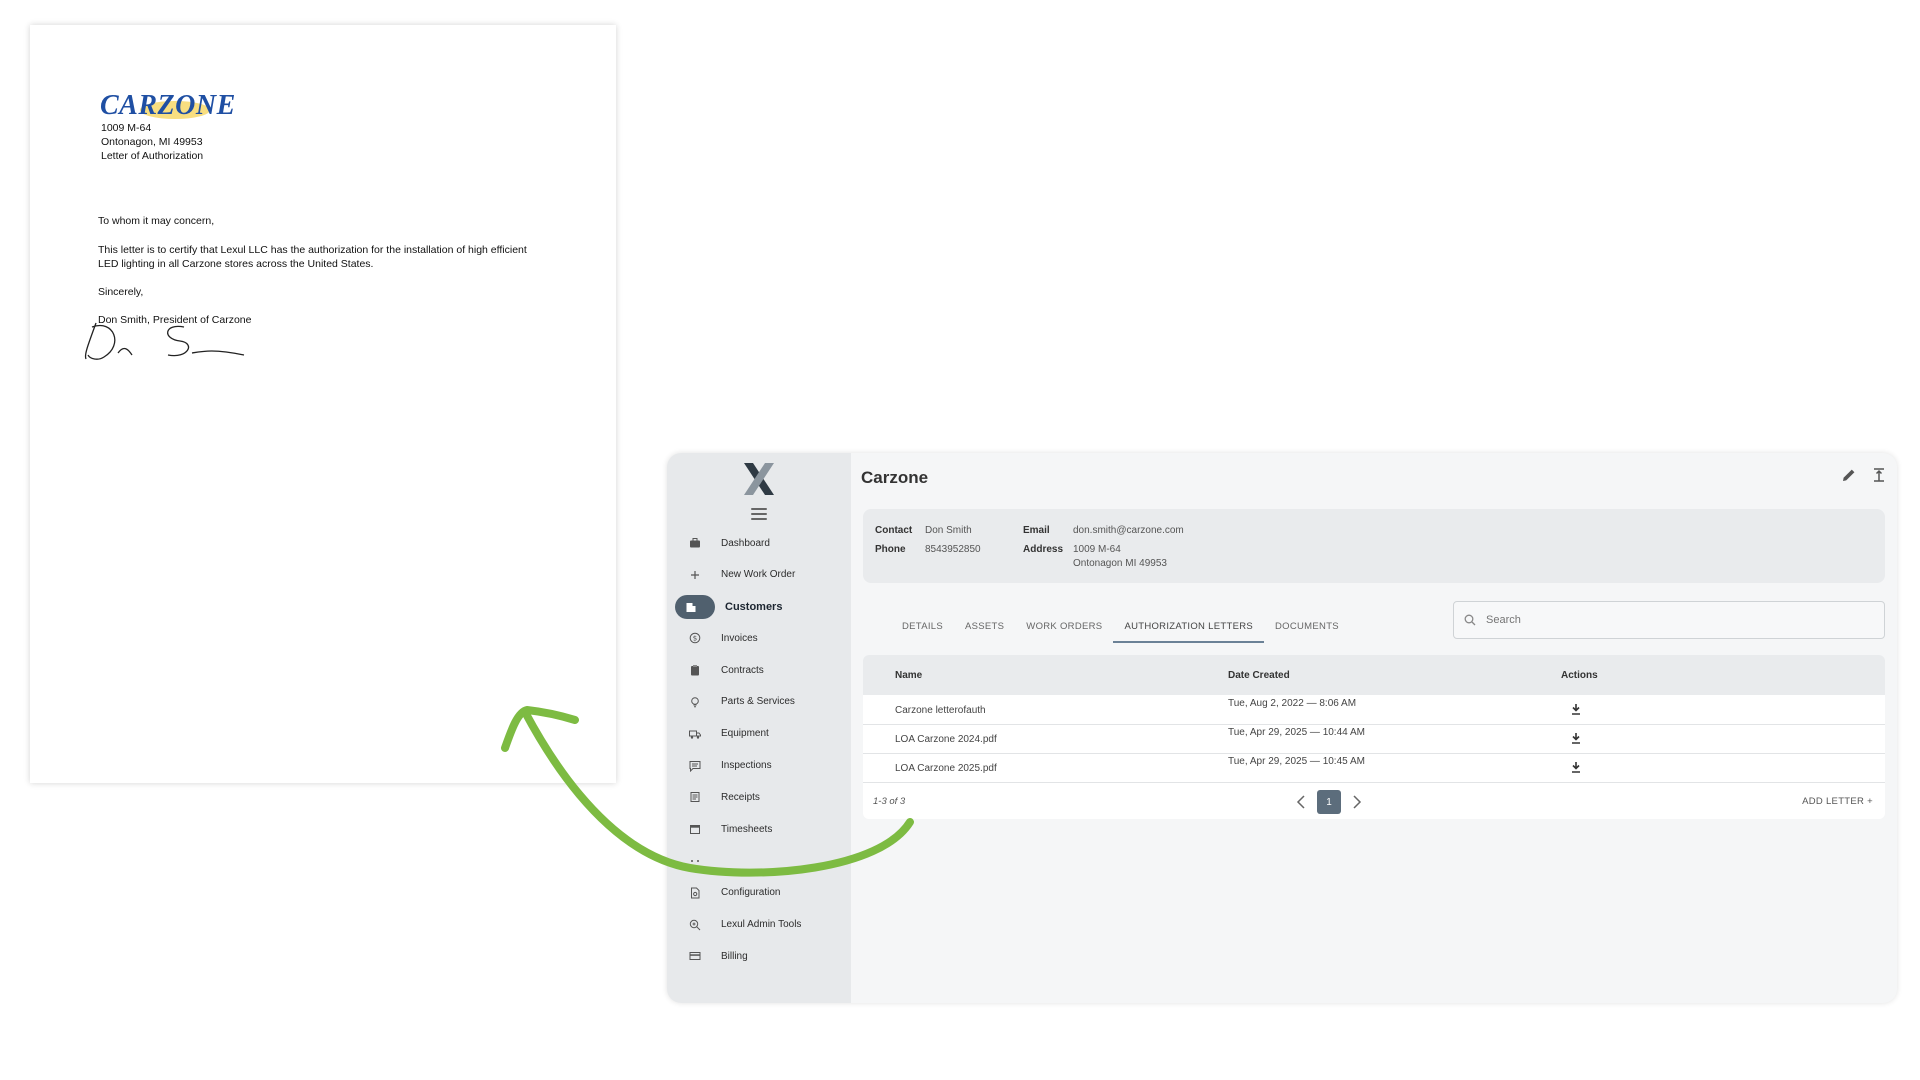 This screenshot has width=1920, height=1080. I want to click on dollar-circle-icon: $, so click(695, 638).